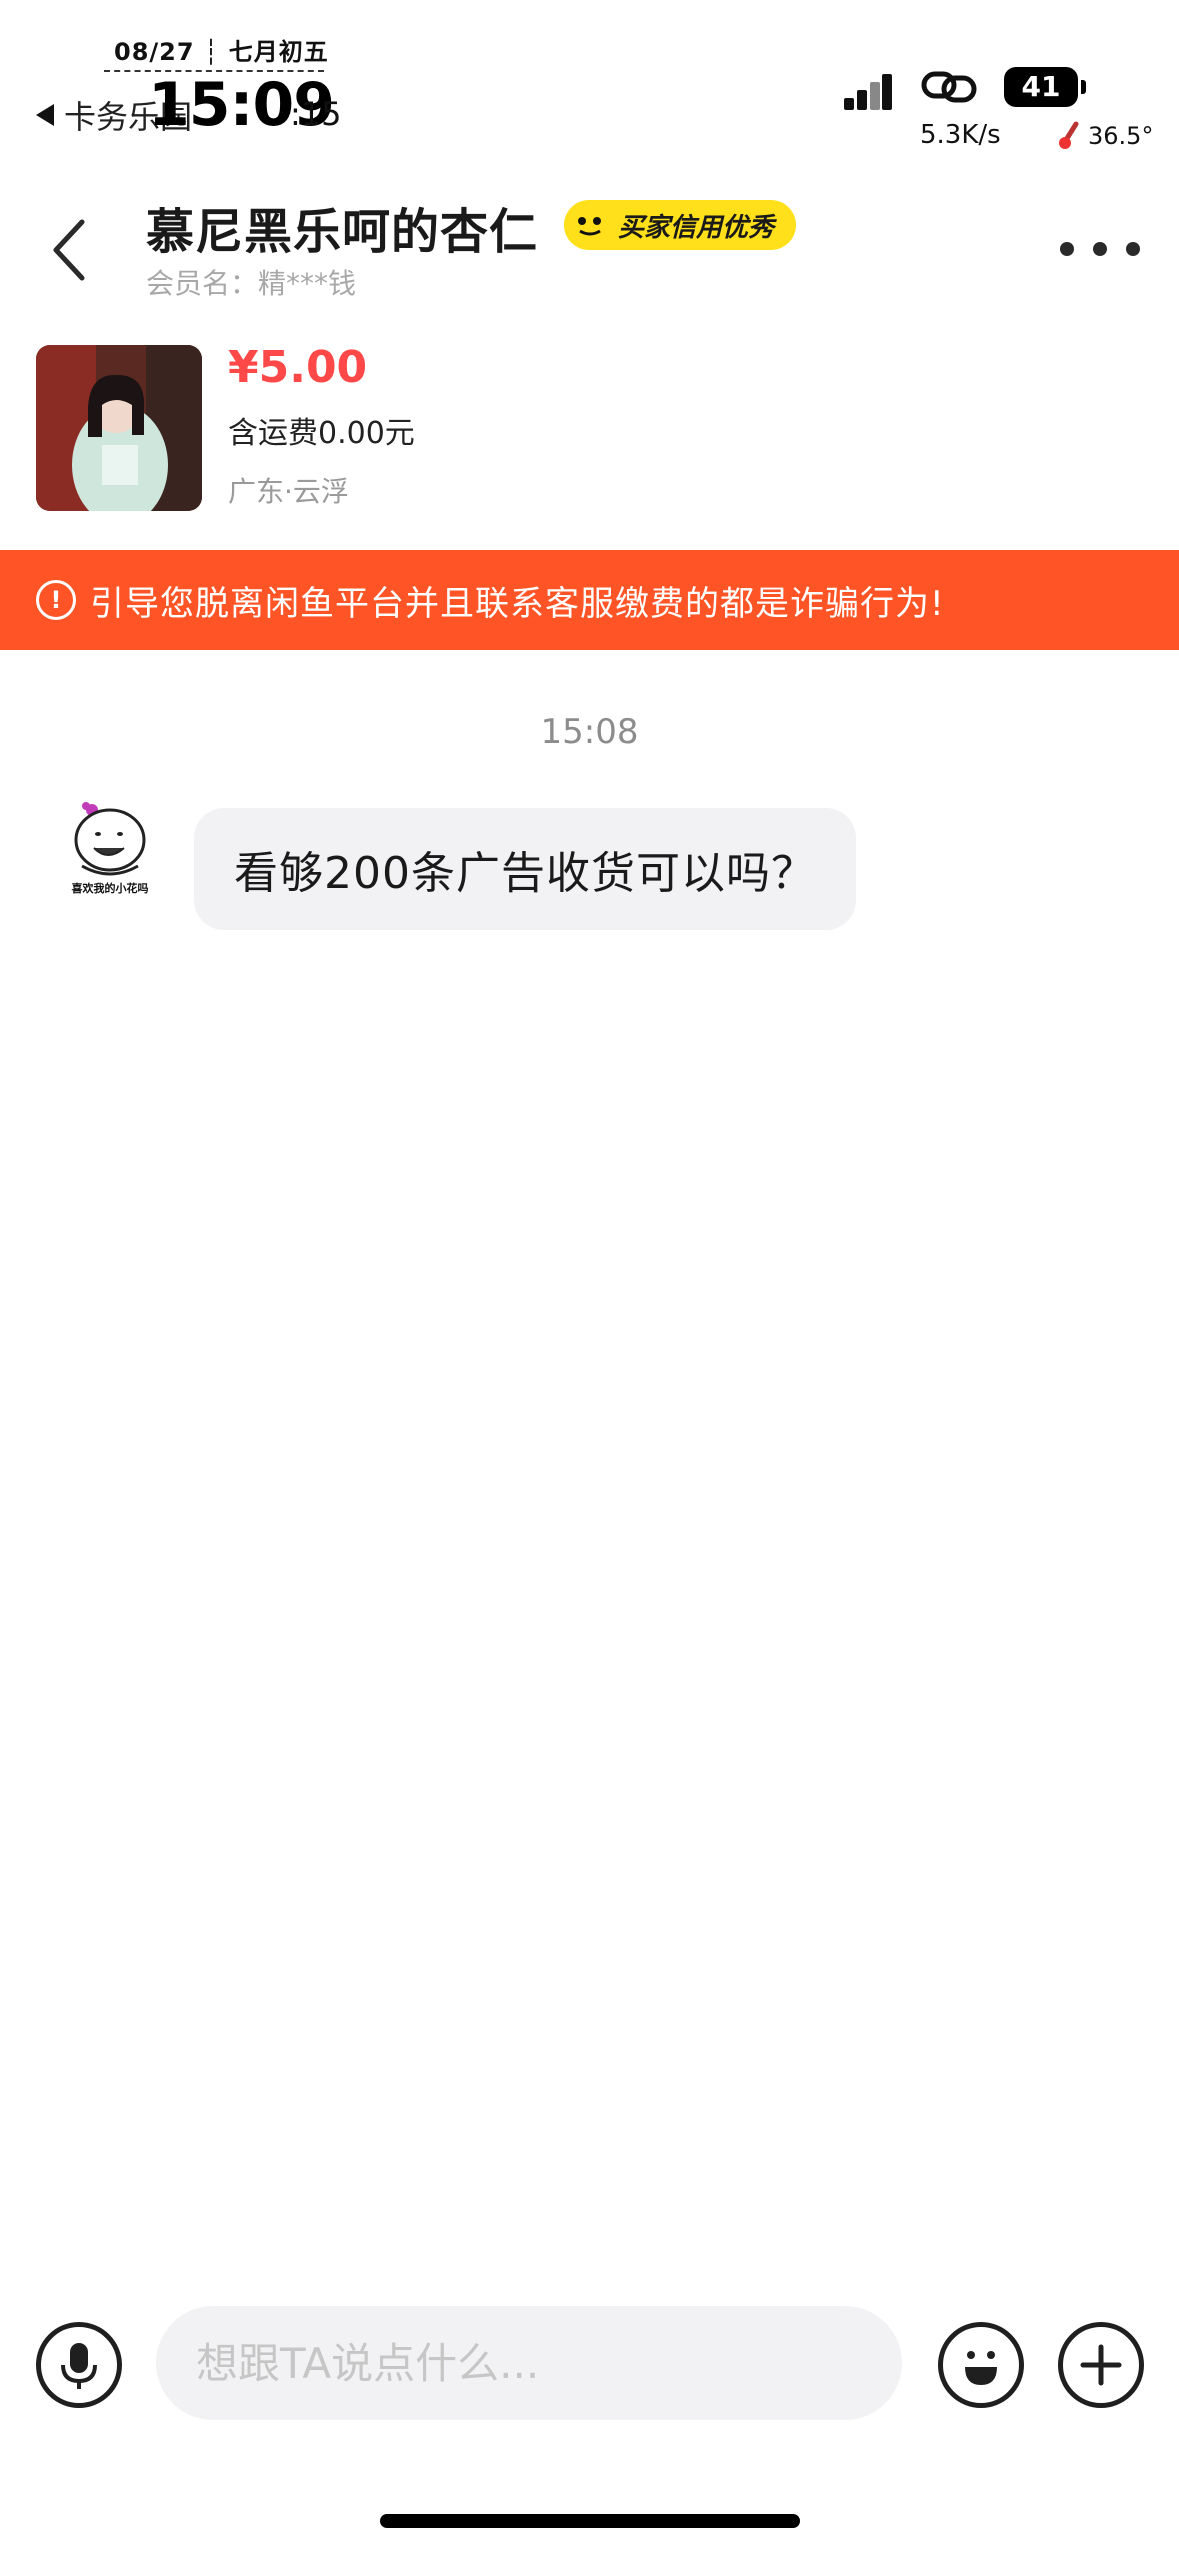 Image resolution: width=1179 pixels, height=2556 pixels. What do you see at coordinates (1041, 87) in the screenshot?
I see `battery-icon: 41` at bounding box center [1041, 87].